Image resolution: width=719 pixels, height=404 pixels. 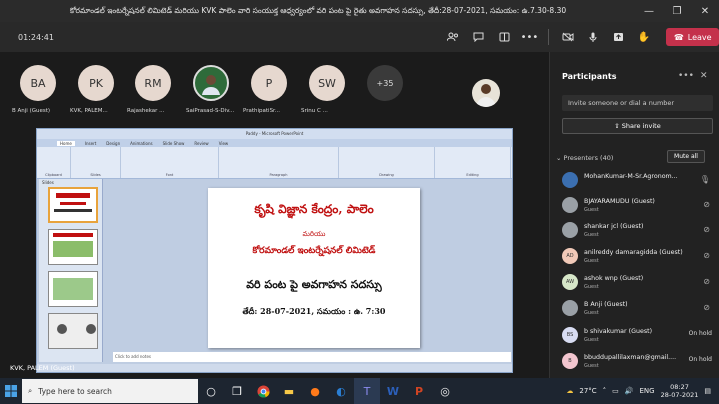 What do you see at coordinates (419, 391) in the screenshot?
I see `powerpoint-icon: P` at bounding box center [419, 391].